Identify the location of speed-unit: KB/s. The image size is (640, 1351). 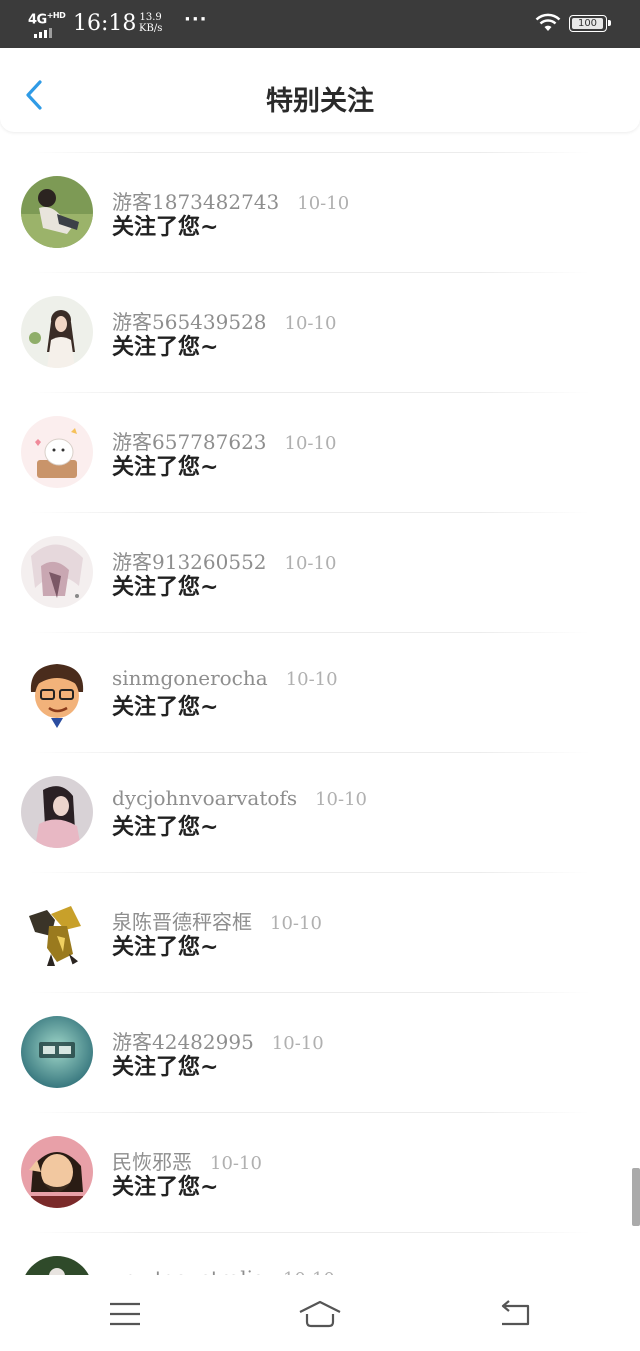
(151, 28).